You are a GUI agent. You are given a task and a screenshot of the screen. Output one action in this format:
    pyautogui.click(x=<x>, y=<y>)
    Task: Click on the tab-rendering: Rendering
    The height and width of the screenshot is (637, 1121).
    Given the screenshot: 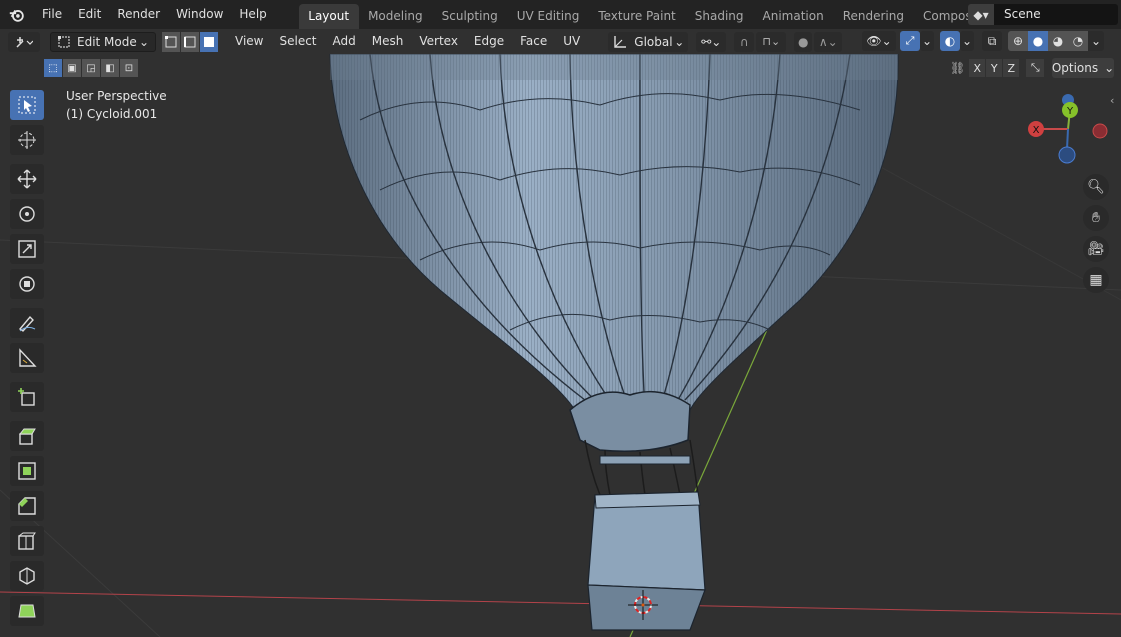 What is the action you would take?
    pyautogui.click(x=873, y=16)
    